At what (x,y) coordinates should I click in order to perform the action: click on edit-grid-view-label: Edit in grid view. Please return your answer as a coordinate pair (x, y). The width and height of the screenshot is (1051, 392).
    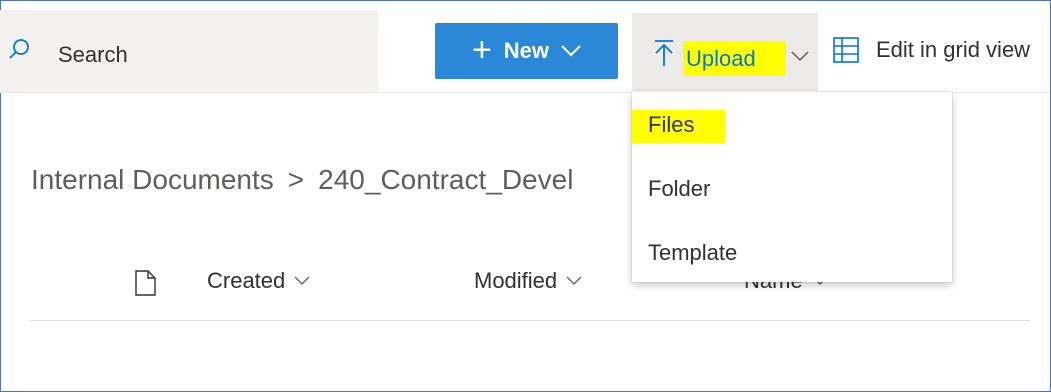
    Looking at the image, I should click on (953, 49).